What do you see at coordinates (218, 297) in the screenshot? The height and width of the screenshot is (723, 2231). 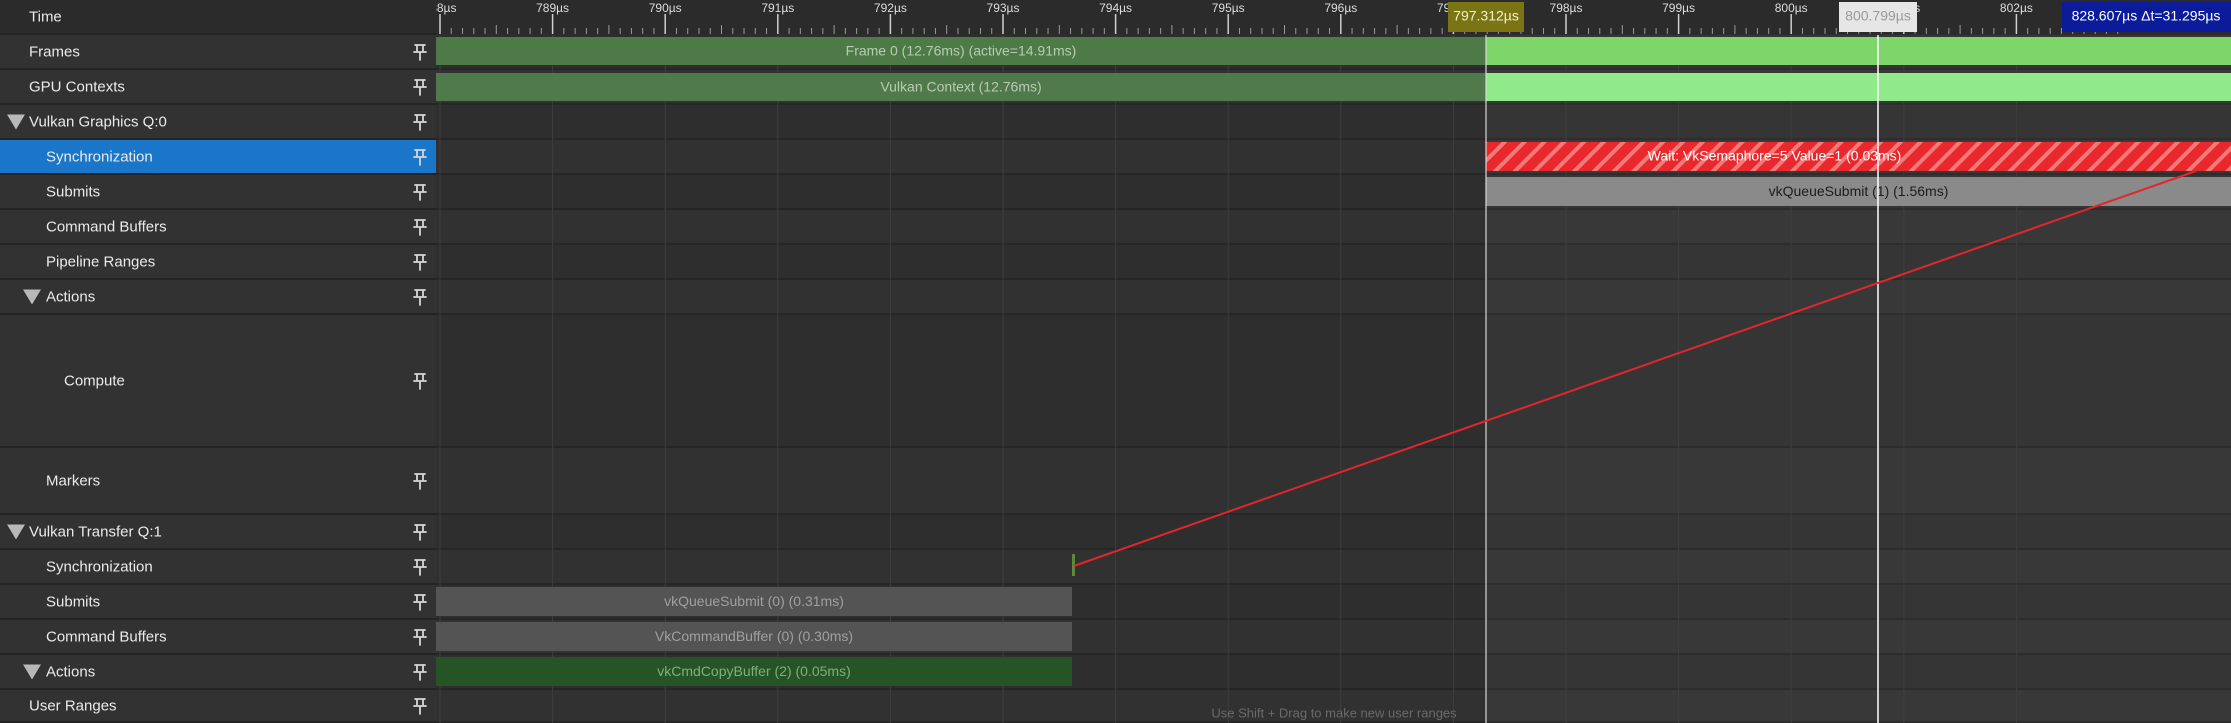 I see `track-row-g-actions: Actions` at bounding box center [218, 297].